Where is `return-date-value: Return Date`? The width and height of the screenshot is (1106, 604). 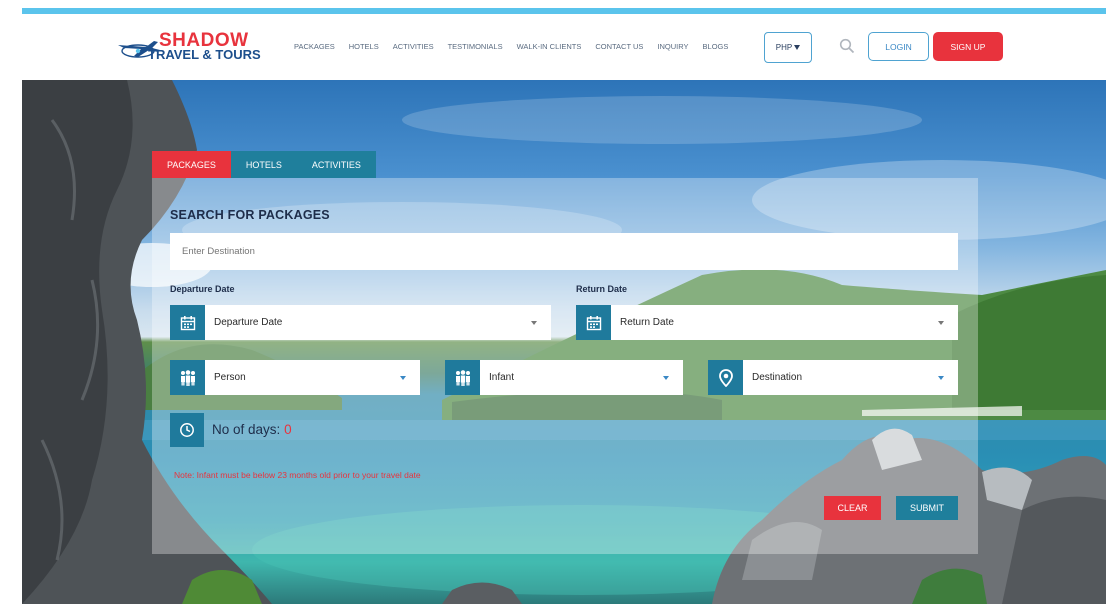
return-date-value: Return Date is located at coordinates (647, 322).